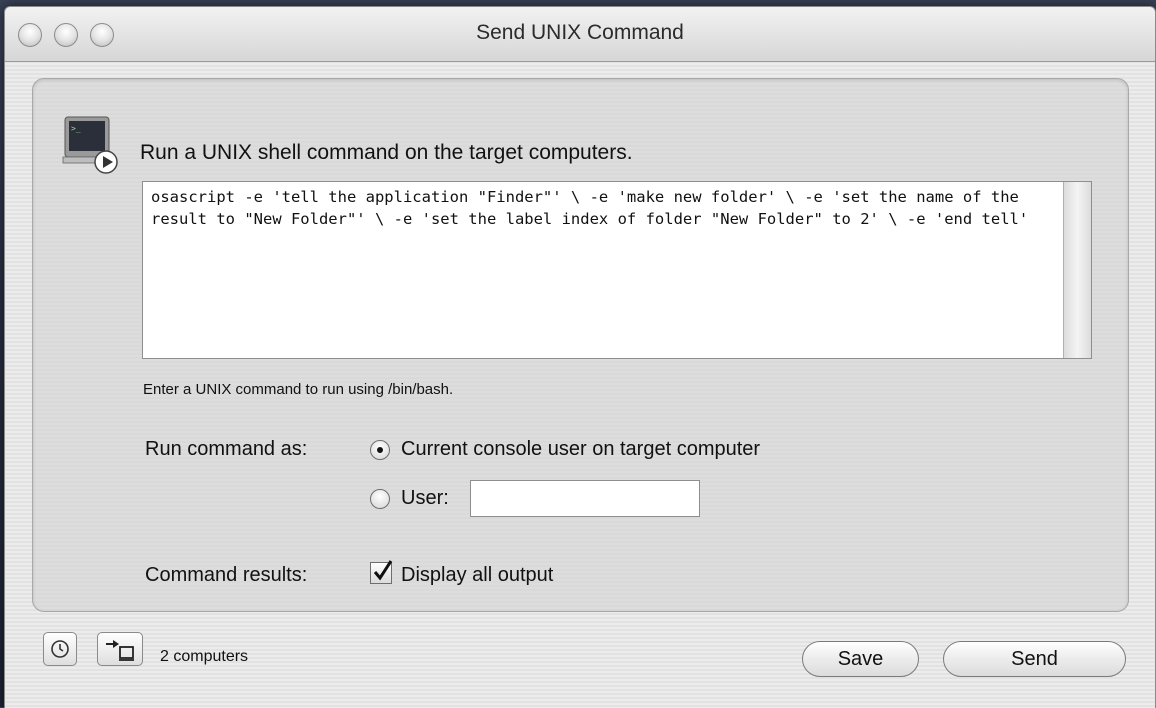 This screenshot has height=708, width=1156. I want to click on target-computers-icon, so click(120, 650).